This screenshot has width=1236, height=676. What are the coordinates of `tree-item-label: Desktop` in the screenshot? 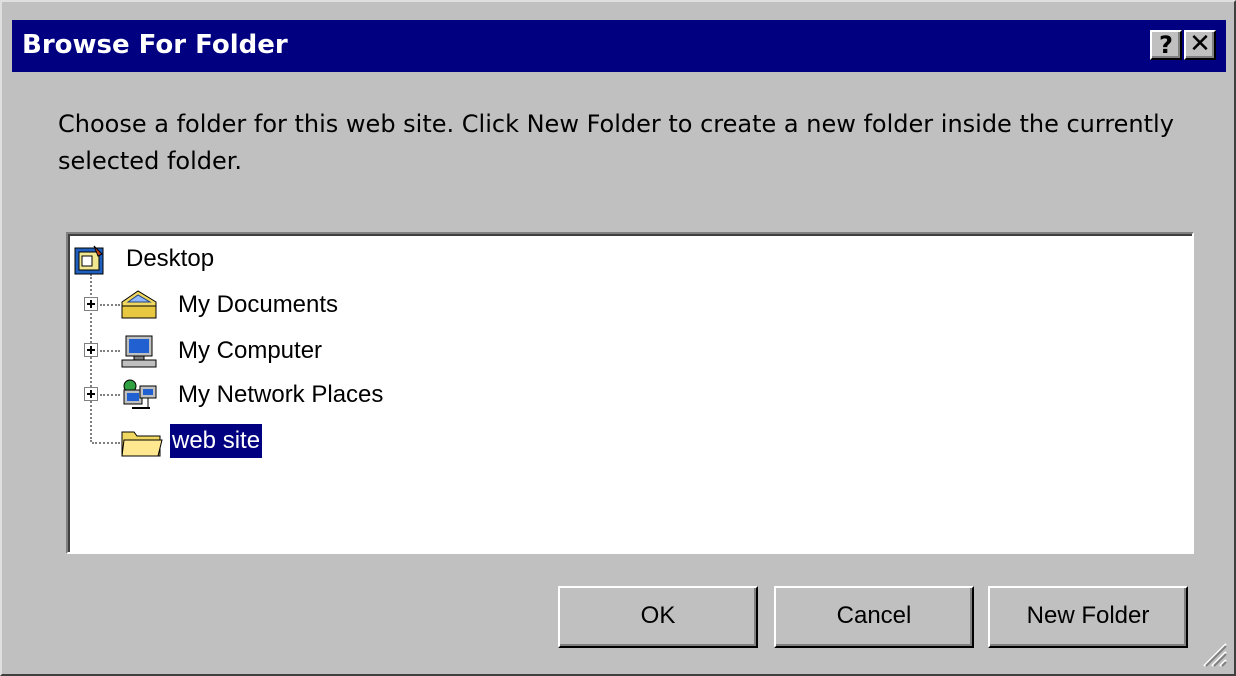 It's located at (170, 258).